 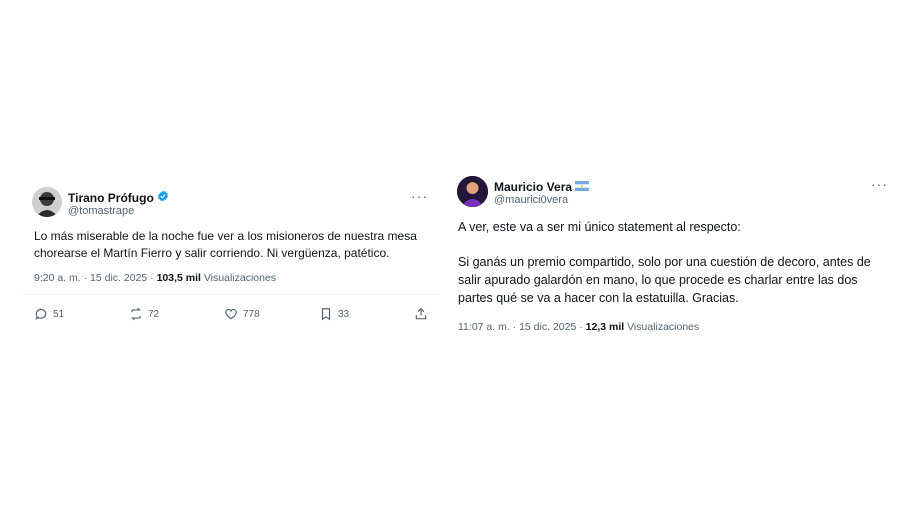 I want to click on like-button: 778, so click(x=259, y=314).